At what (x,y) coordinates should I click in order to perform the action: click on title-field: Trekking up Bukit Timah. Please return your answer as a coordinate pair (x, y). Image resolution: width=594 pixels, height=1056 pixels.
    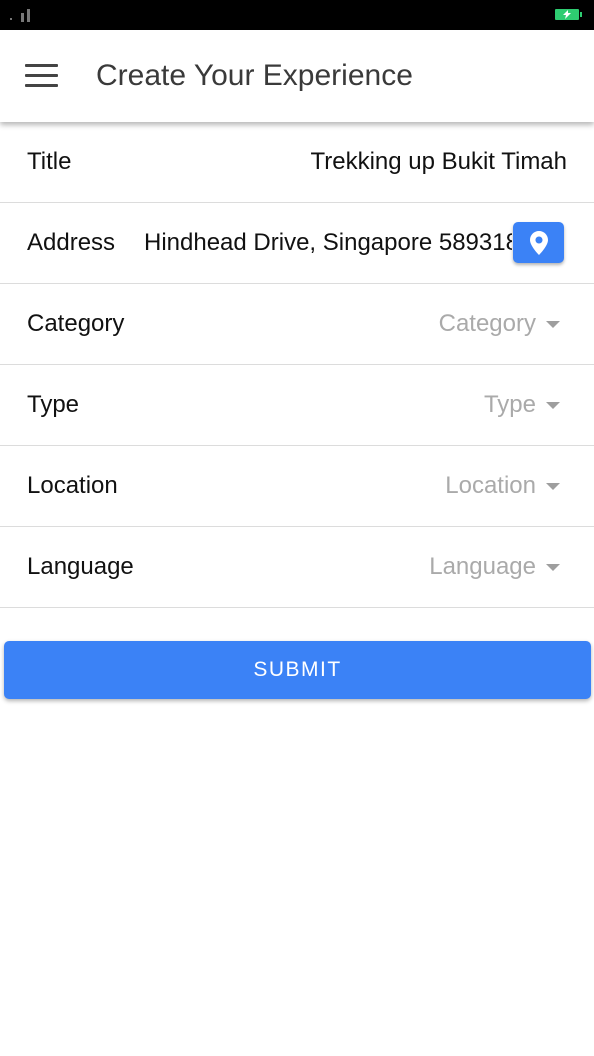
    Looking at the image, I should click on (438, 162).